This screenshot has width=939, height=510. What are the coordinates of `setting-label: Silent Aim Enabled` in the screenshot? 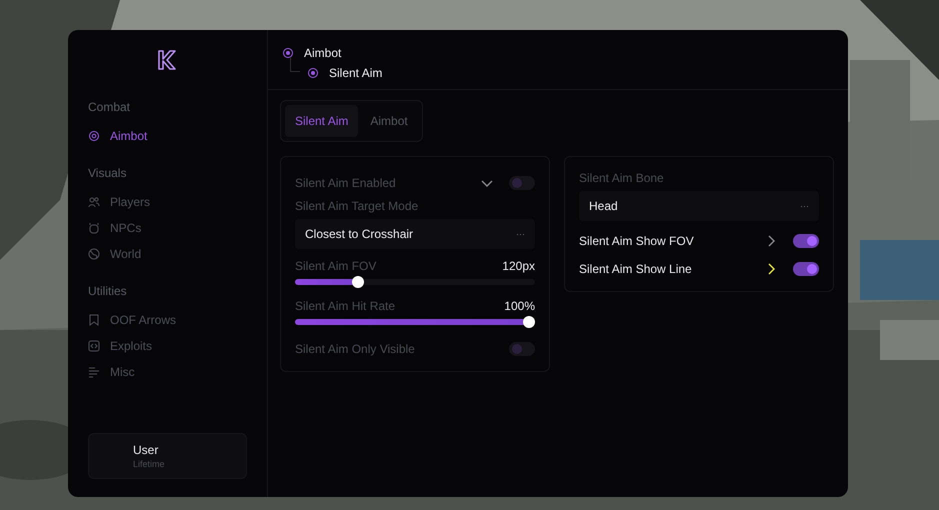 It's located at (346, 183).